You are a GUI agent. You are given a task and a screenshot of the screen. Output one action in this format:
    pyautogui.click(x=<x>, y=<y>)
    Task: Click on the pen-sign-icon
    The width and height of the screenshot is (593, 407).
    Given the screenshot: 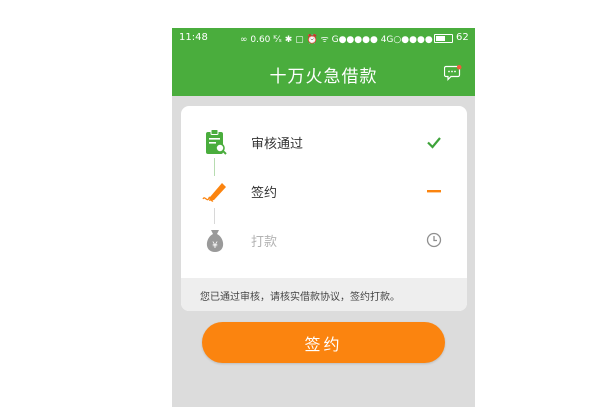 What is the action you would take?
    pyautogui.click(x=214, y=192)
    